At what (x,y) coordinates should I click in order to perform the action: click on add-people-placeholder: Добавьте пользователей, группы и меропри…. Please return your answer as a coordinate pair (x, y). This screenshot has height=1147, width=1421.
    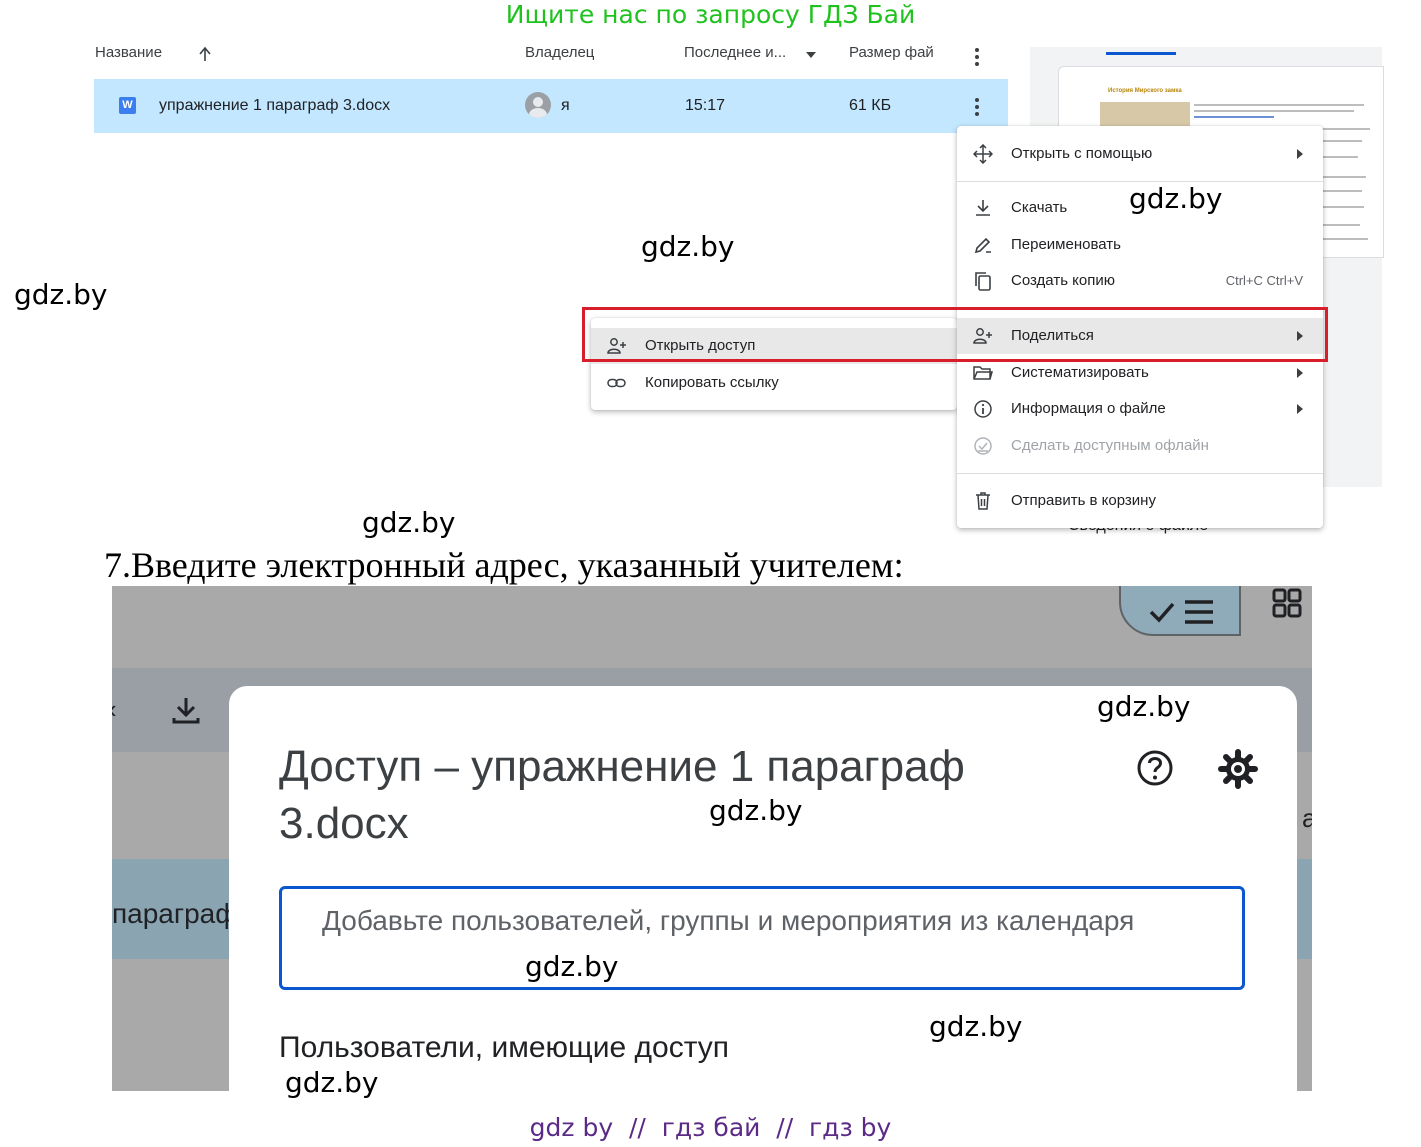
    Looking at the image, I should click on (728, 920).